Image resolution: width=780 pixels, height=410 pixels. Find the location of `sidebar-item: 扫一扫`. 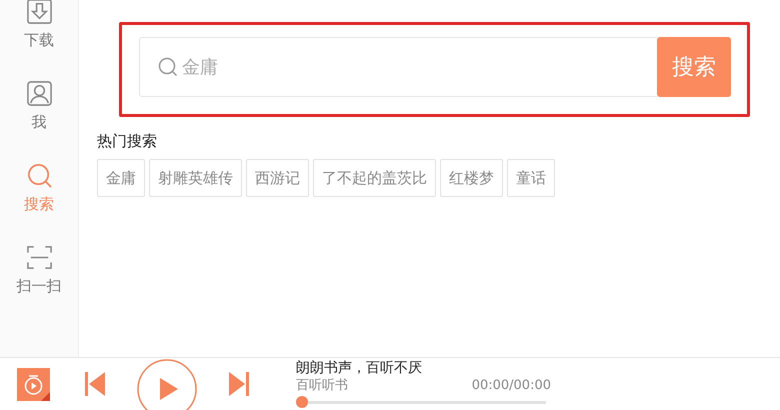

sidebar-item: 扫一扫 is located at coordinates (39, 270).